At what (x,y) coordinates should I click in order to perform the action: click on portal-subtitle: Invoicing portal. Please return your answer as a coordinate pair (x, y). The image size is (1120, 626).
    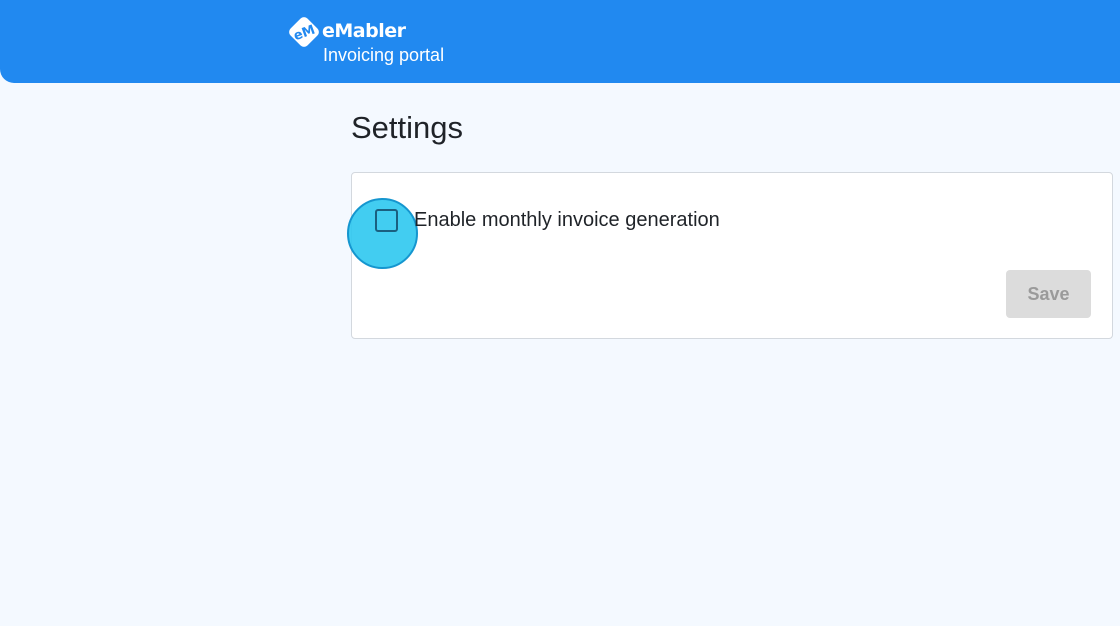
    Looking at the image, I should click on (384, 55).